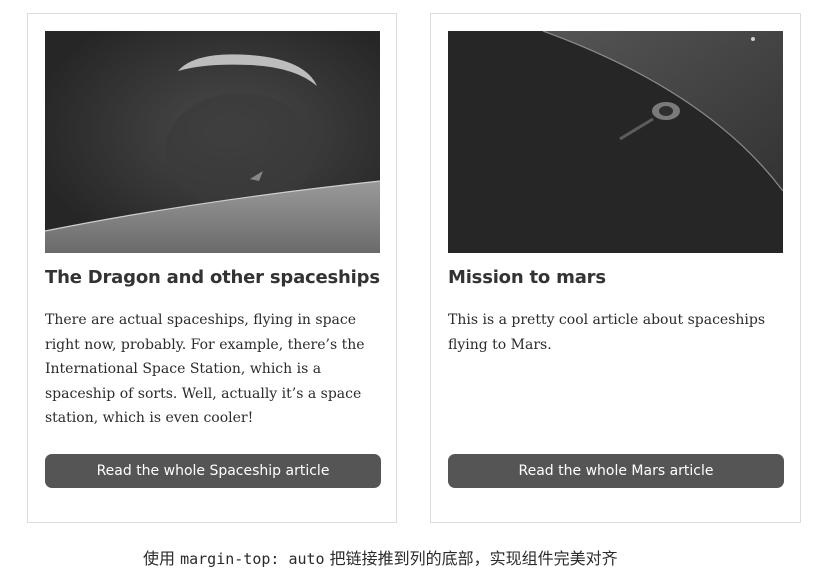 The width and height of the screenshot is (819, 588). I want to click on figure-caption: 使用 margin-top: auto 把链接推到列的底部，实现组件完美对齐, so click(380, 557).